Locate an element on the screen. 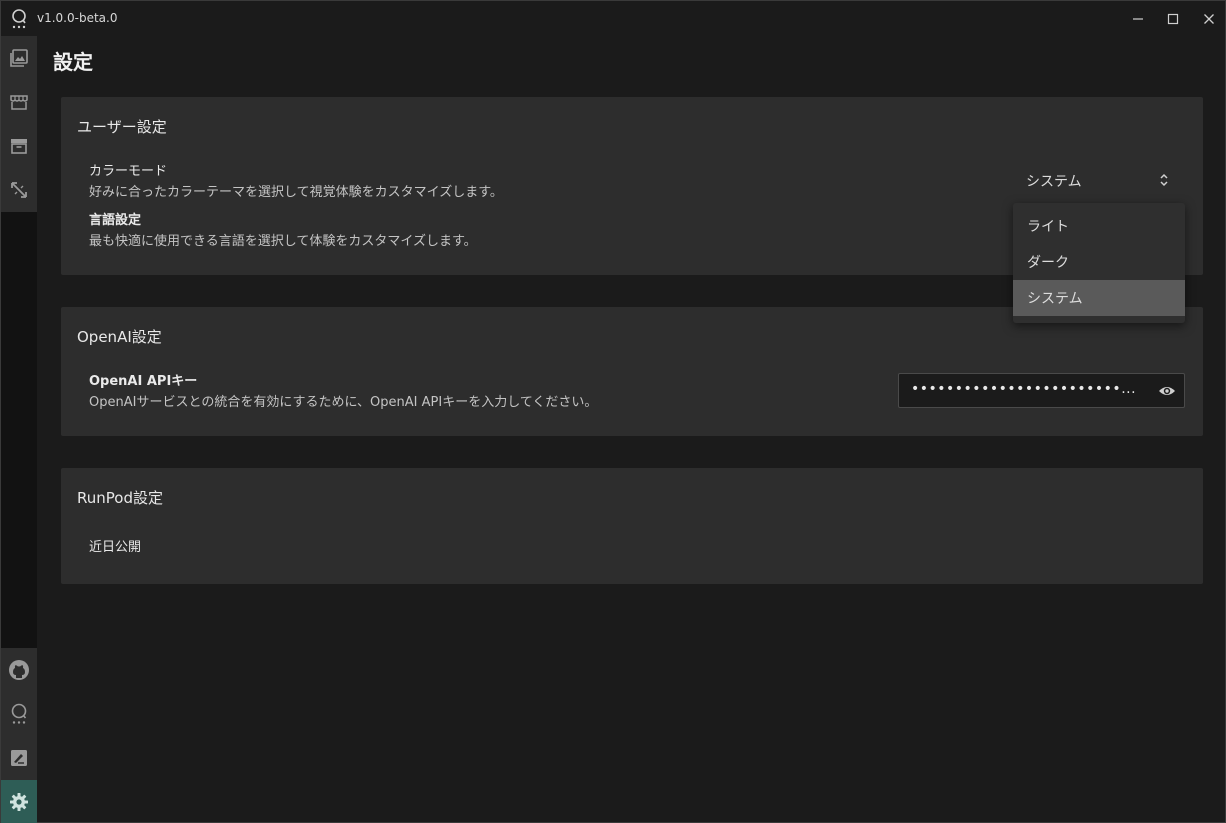  language-description: 最も快適に使用できる言語を選択して体験をカスタマイズします。 is located at coordinates (283, 241).